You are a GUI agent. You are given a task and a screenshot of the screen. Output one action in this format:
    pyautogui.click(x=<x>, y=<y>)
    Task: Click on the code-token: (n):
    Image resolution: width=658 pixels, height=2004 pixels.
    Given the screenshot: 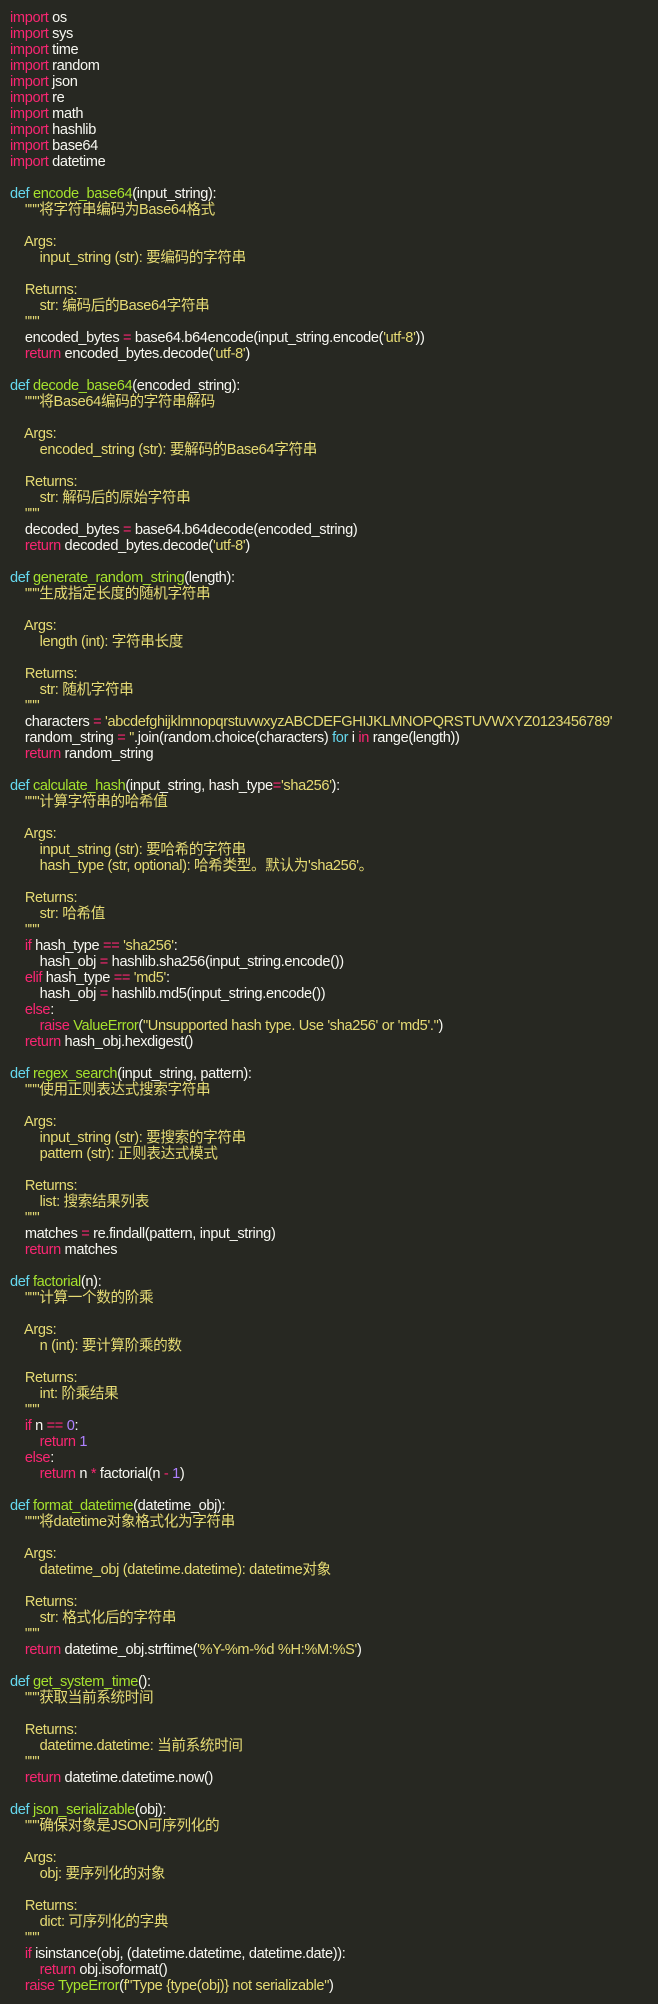 What is the action you would take?
    pyautogui.click(x=91, y=1282)
    